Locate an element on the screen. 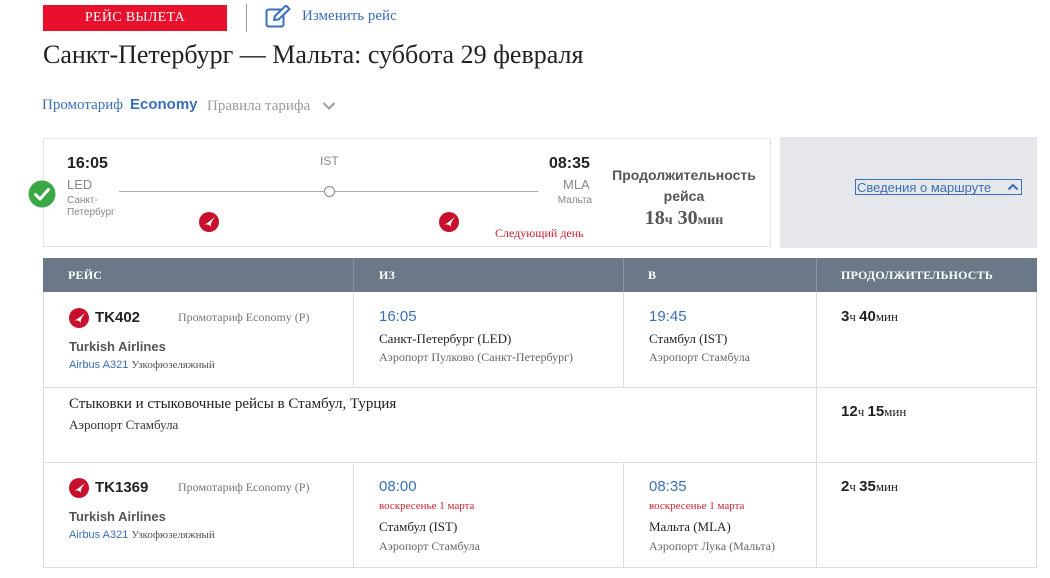 The height and width of the screenshot is (578, 1050). arrival-city: Мальта (MLA) is located at coordinates (690, 526).